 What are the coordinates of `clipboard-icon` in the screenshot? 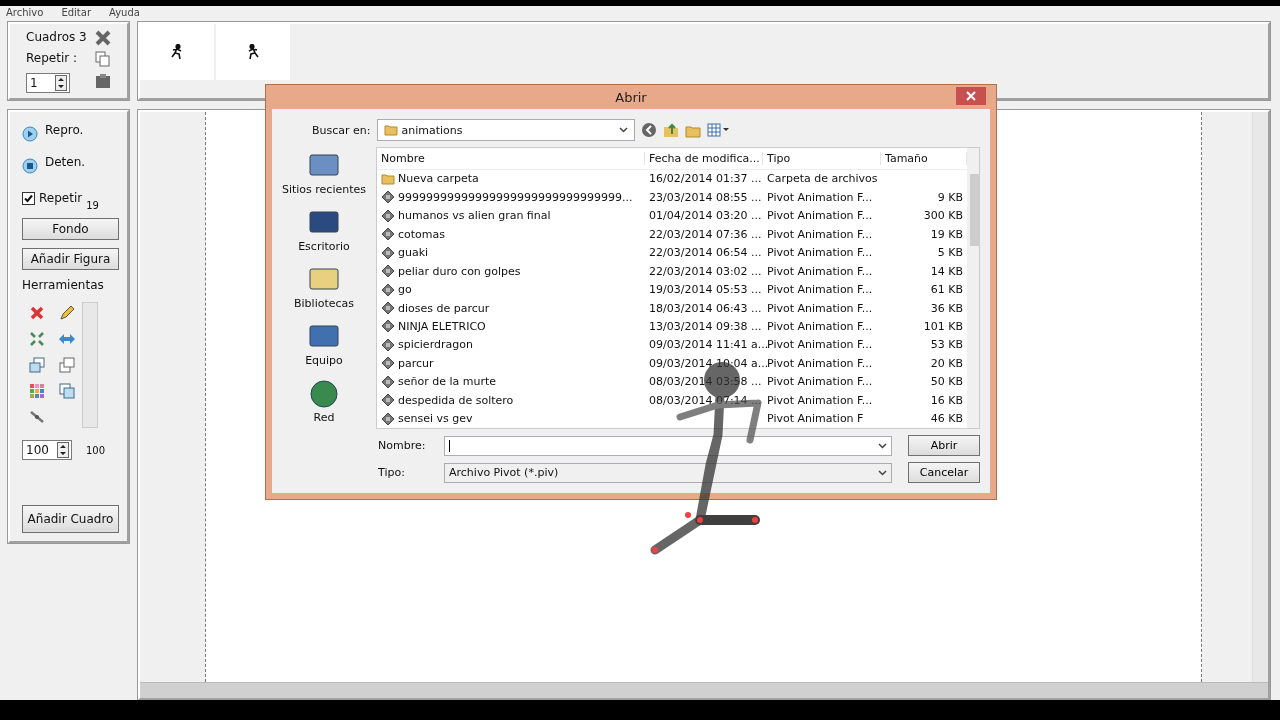 It's located at (103, 80).